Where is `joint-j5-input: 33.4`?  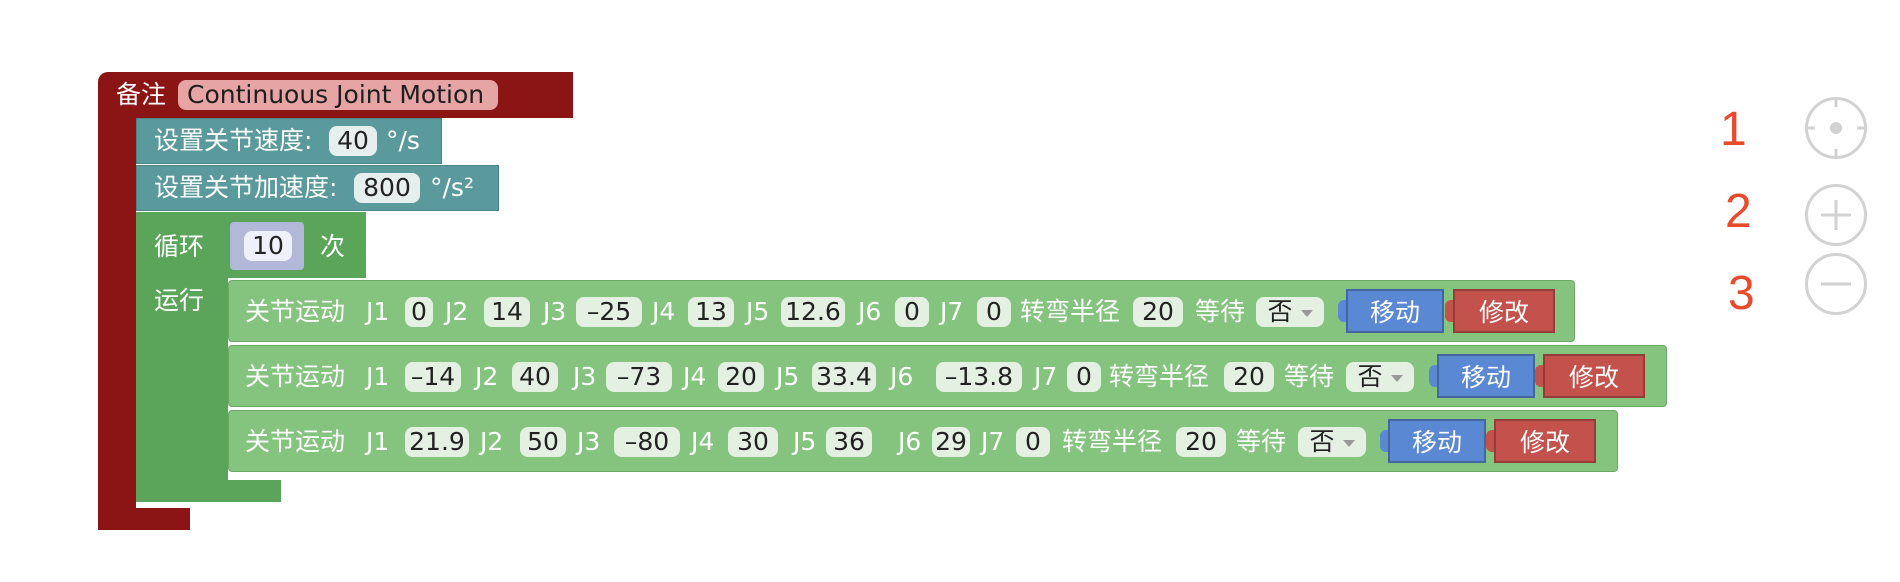
joint-j5-input: 33.4 is located at coordinates (844, 377).